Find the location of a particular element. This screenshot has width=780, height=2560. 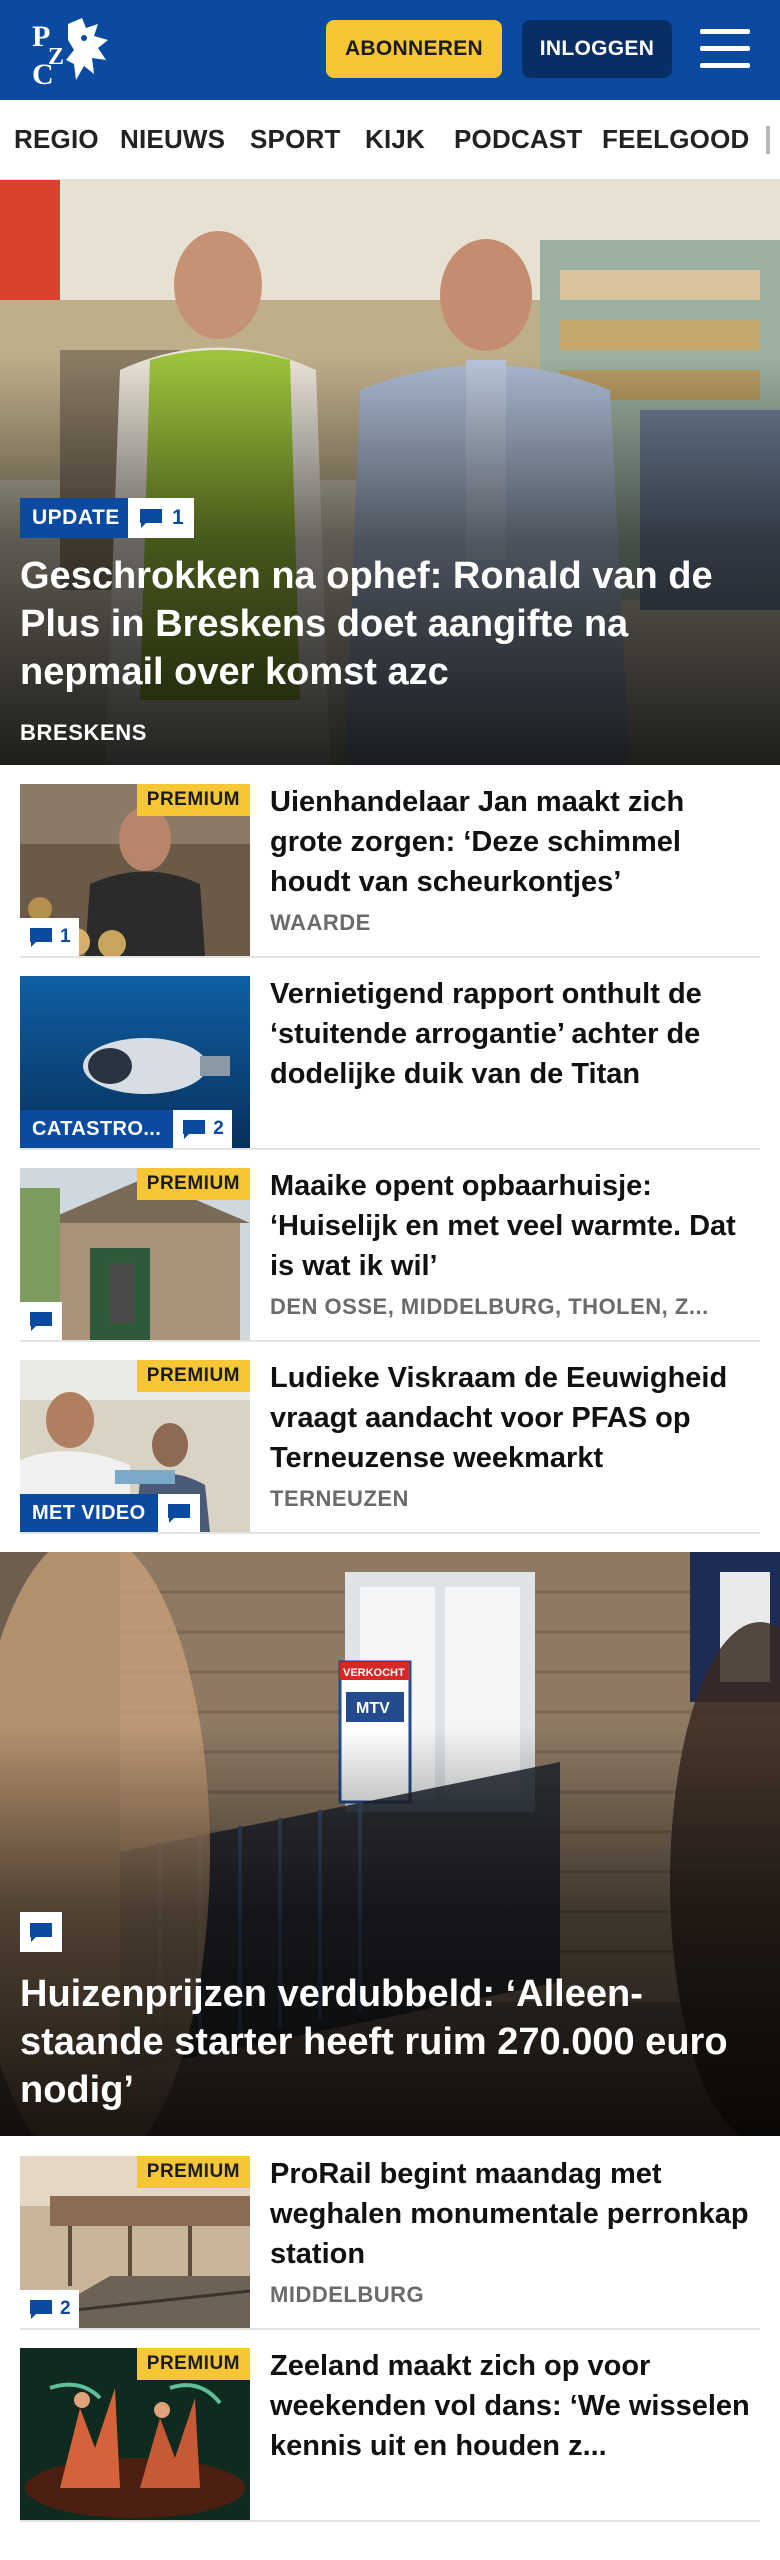

article-region: MIDDELBURG is located at coordinates (347, 2294).